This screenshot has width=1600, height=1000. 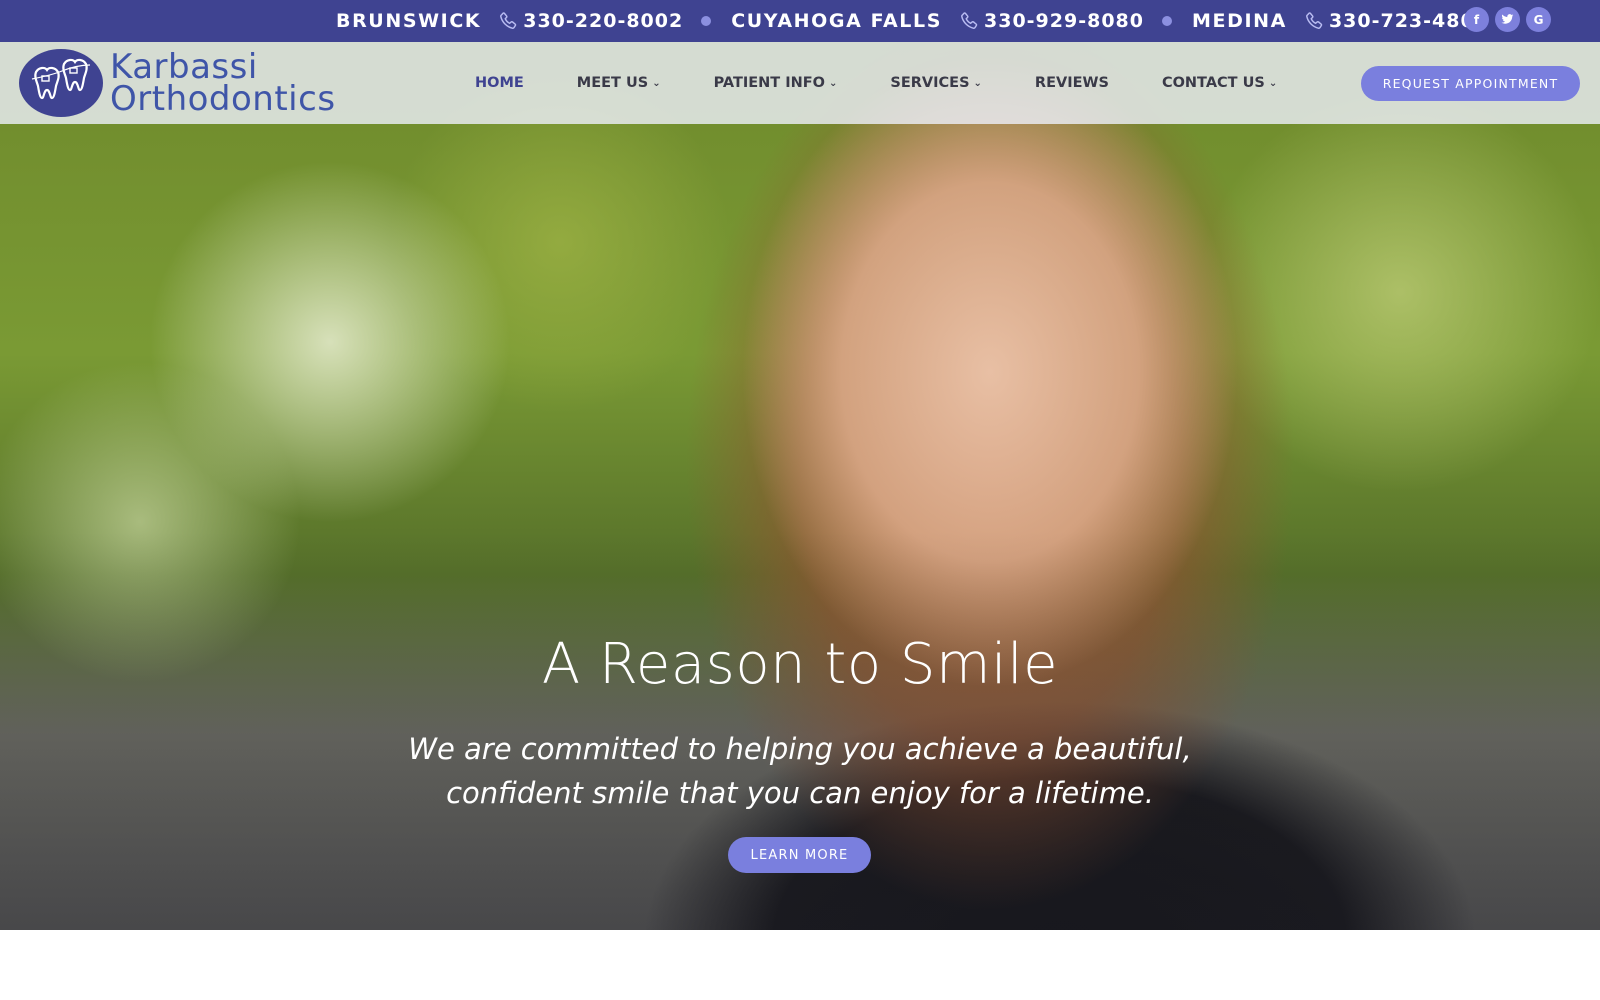 I want to click on twitter-icon, so click(x=1507, y=19).